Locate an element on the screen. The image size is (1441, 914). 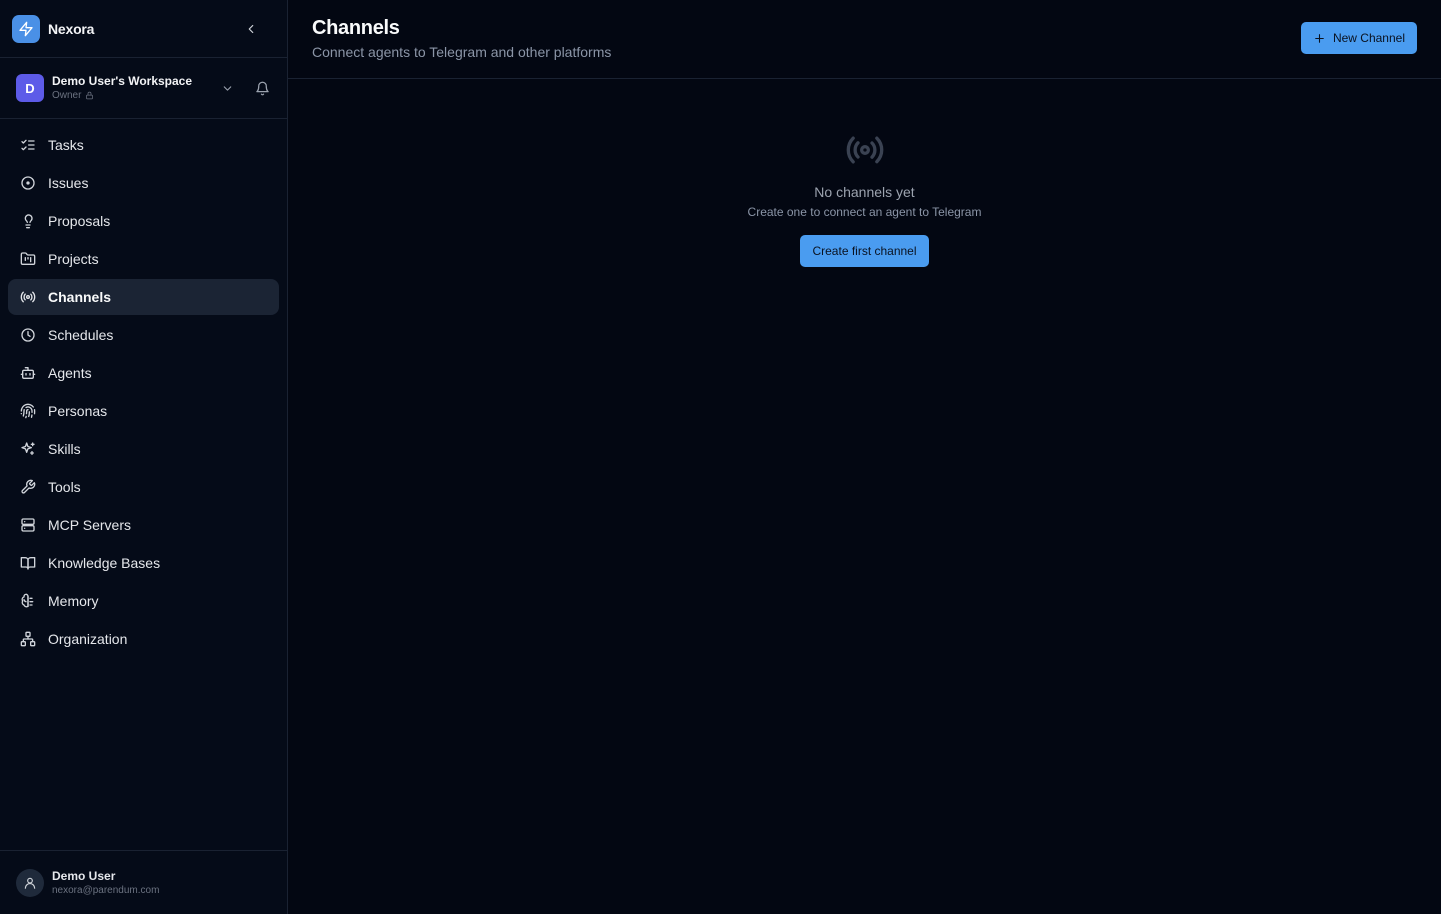
collapse-sidebar-button is located at coordinates (251, 29).